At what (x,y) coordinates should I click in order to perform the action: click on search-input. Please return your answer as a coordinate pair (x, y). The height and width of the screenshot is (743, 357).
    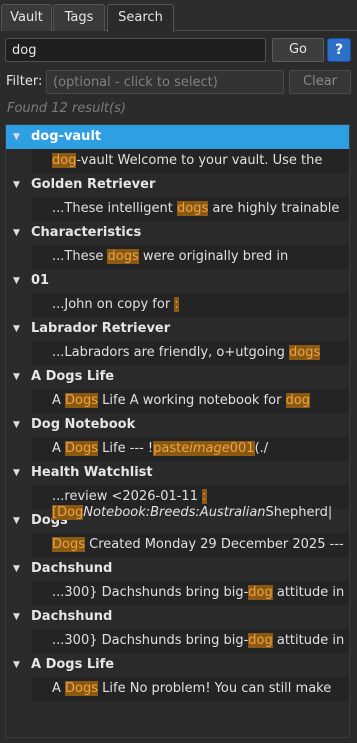
    Looking at the image, I should click on (135, 50).